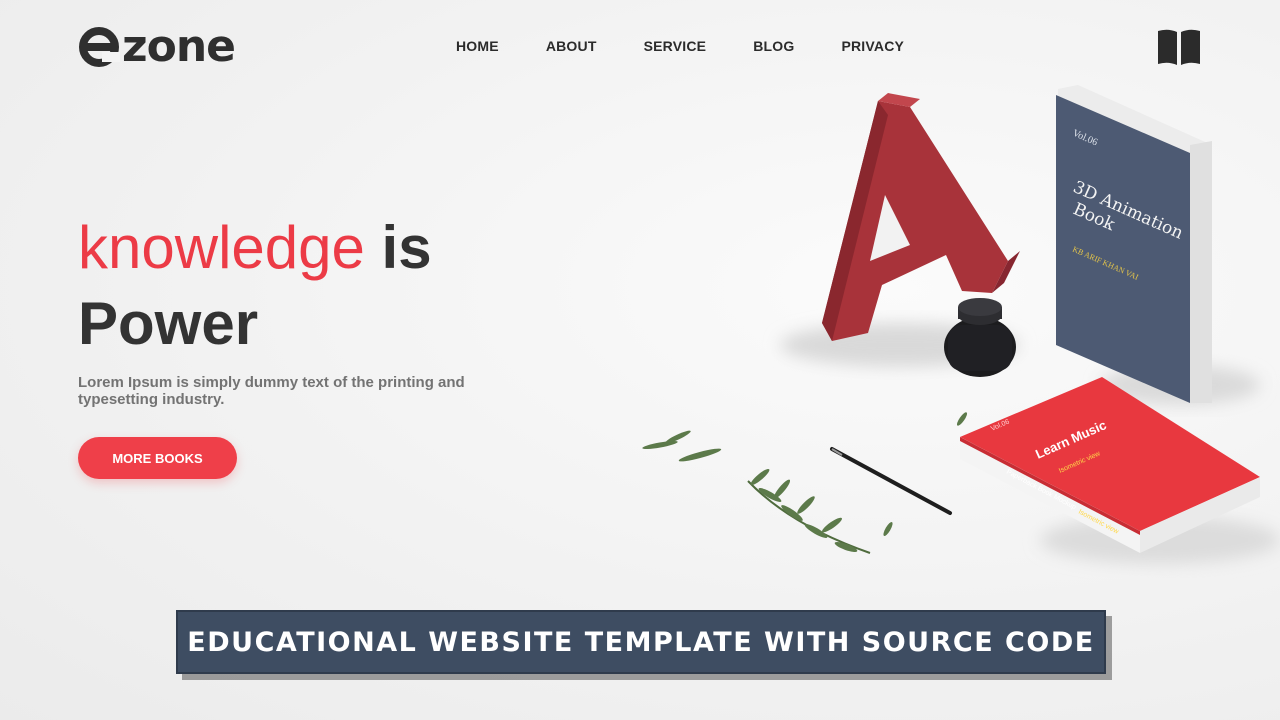  What do you see at coordinates (773, 46) in the screenshot?
I see `nav-blog: BLOG` at bounding box center [773, 46].